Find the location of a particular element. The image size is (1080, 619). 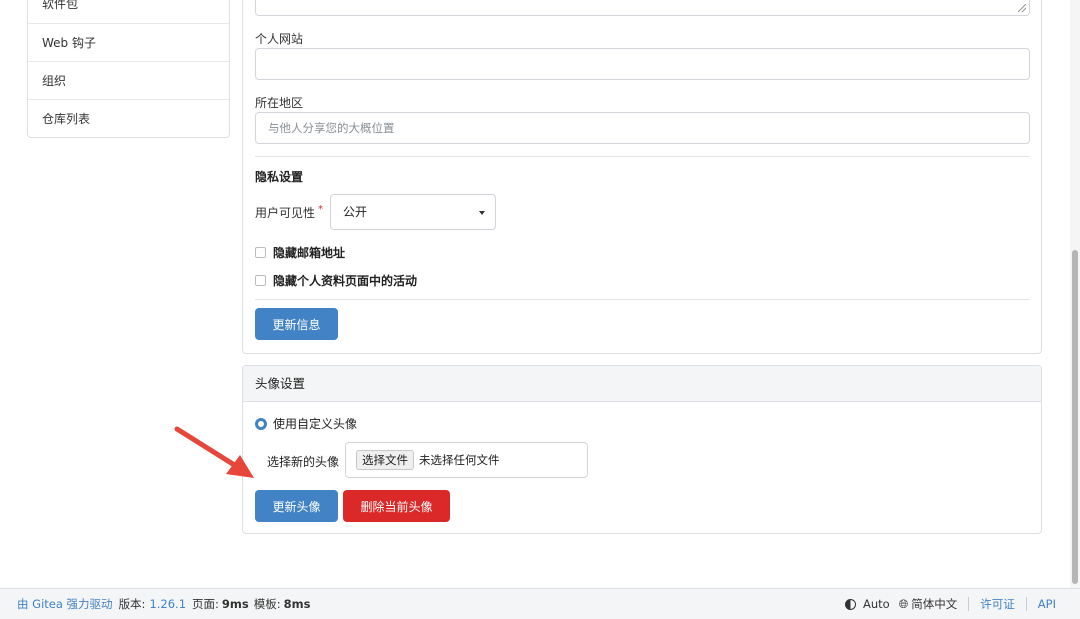

sidebar-item-repositories: 仓库列表 is located at coordinates (128, 118).